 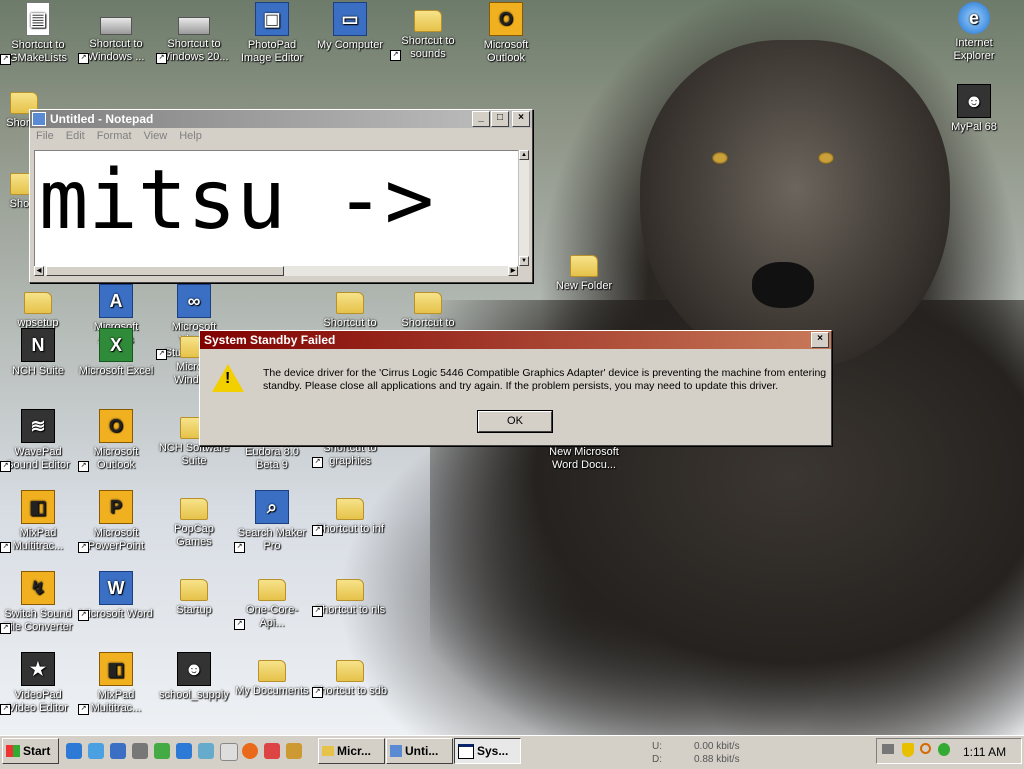 What do you see at coordinates (194, 535) in the screenshot?
I see `desktop-icon-label: PopCap Games` at bounding box center [194, 535].